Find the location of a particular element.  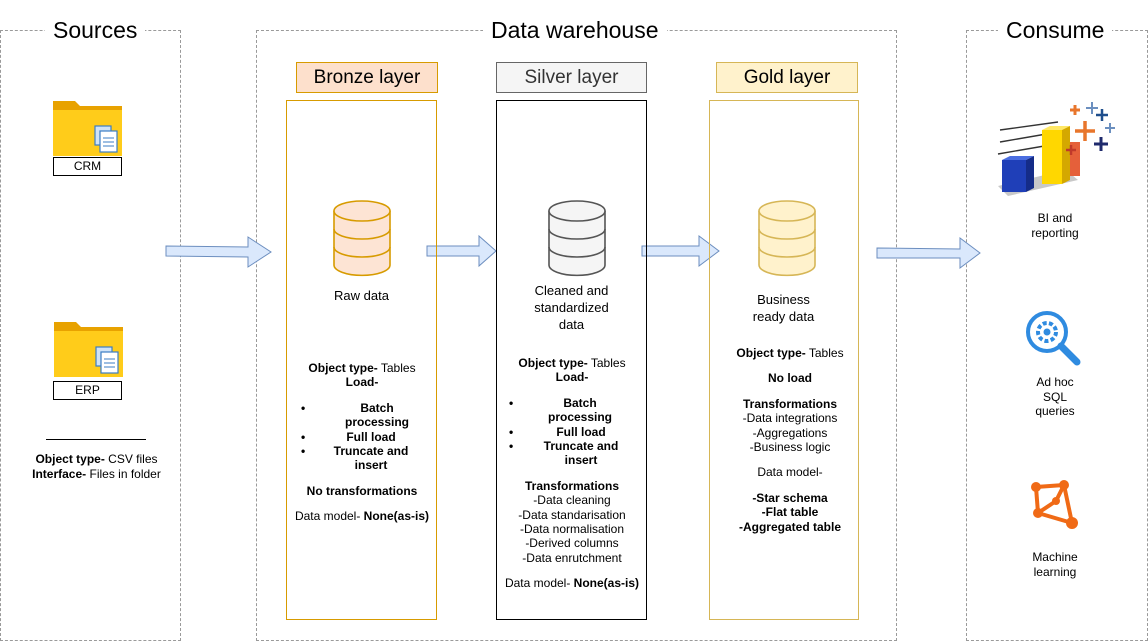

data-model-item: -Flat table is located at coordinates (790, 512).